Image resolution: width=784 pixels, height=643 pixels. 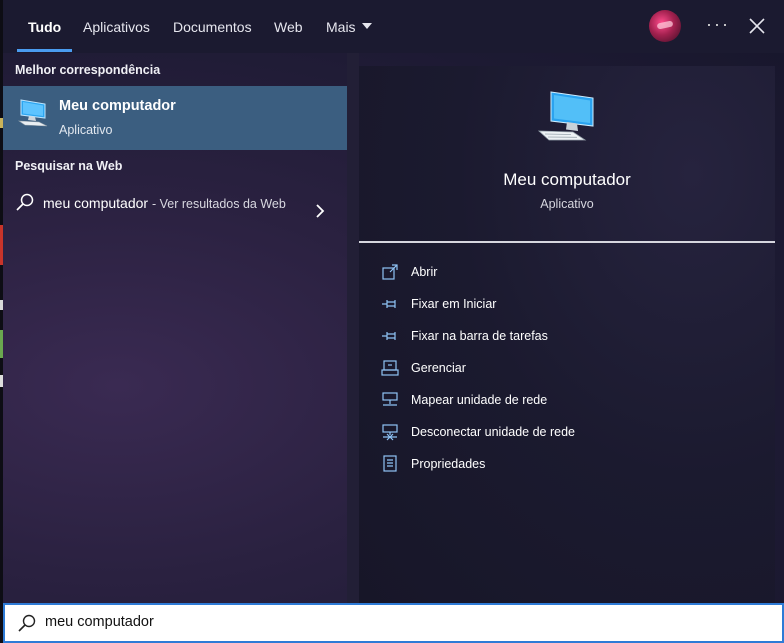 I want to click on details-divider, so click(x=567, y=242).